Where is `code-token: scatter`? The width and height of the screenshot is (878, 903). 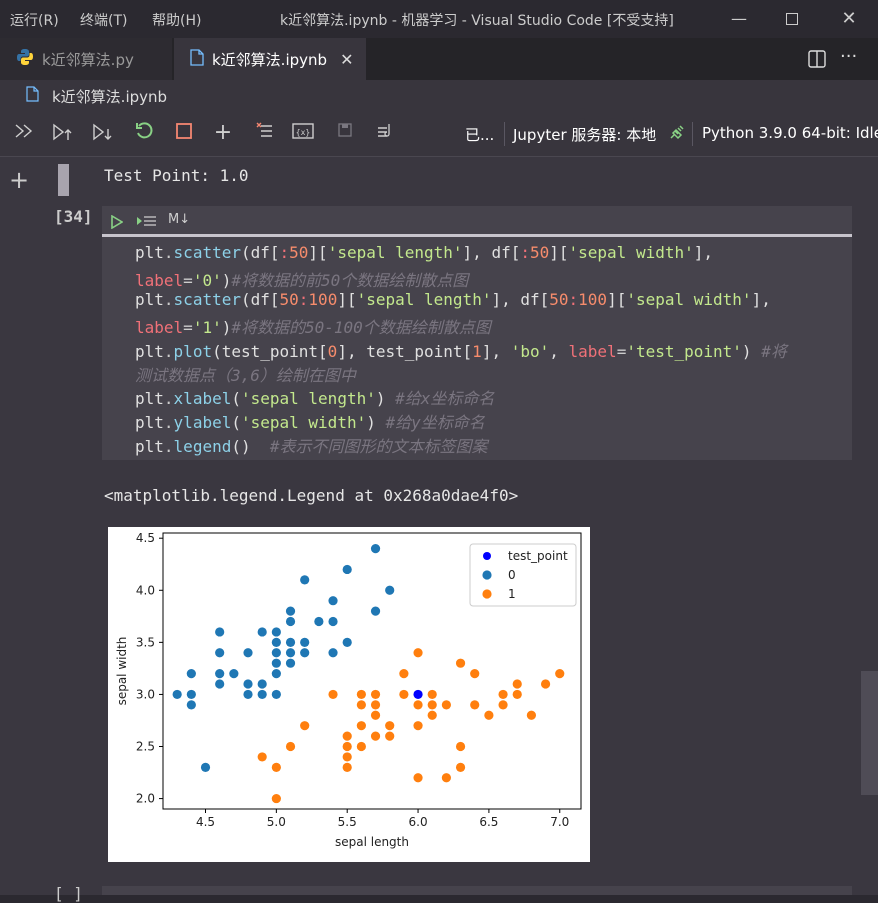
code-token: scatter is located at coordinates (207, 300).